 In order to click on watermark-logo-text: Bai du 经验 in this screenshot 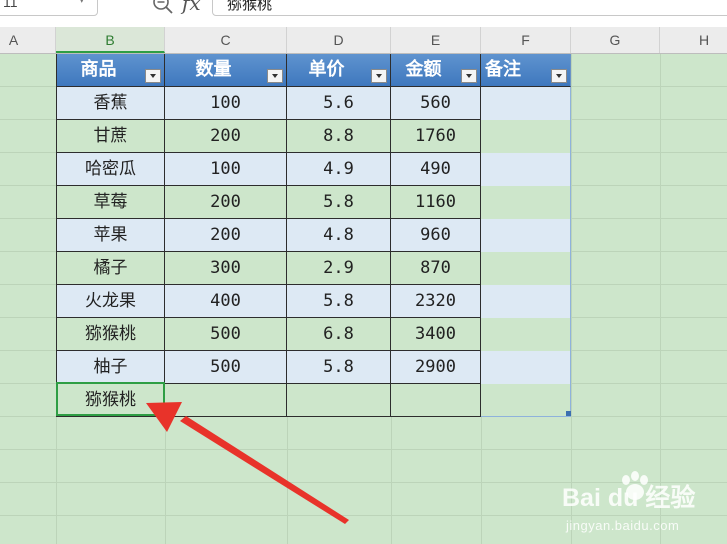, I will do `click(629, 498)`.